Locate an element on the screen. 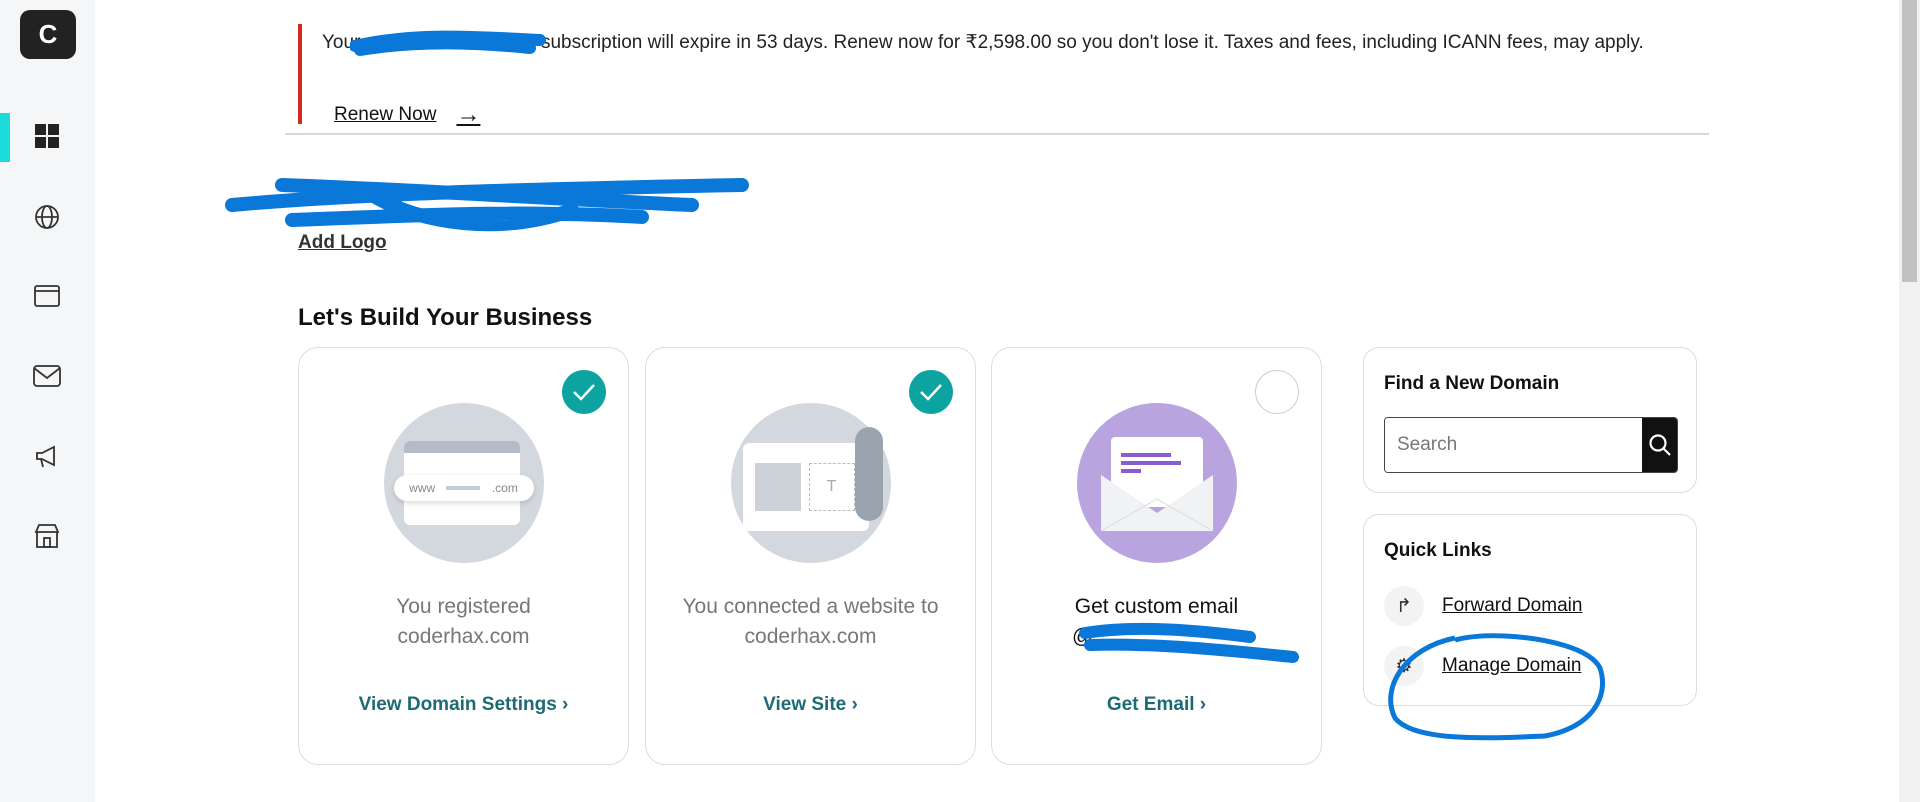 The image size is (1920, 802). quick-links-title: Quick Links is located at coordinates (1438, 550).